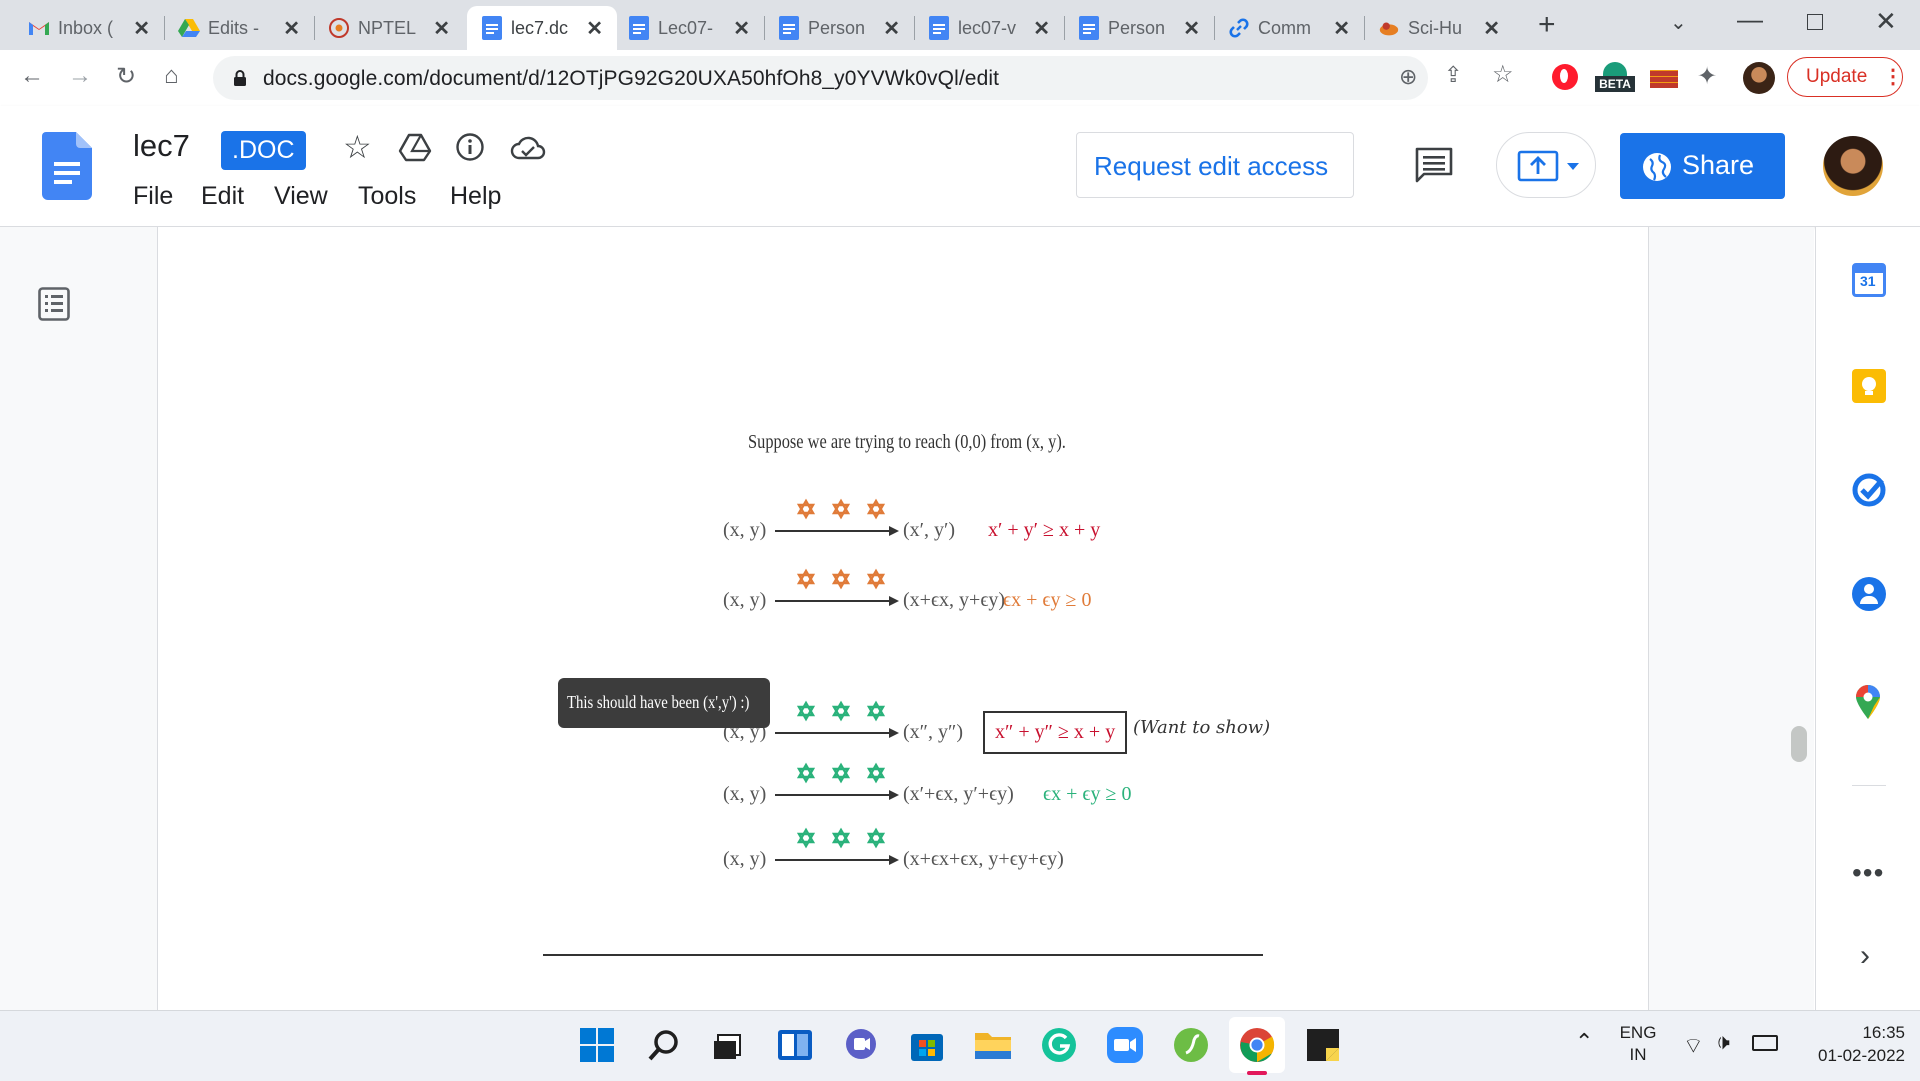 This screenshot has height=1081, width=1920. What do you see at coordinates (1664, 79) in the screenshot?
I see `brick-extension-icon` at bounding box center [1664, 79].